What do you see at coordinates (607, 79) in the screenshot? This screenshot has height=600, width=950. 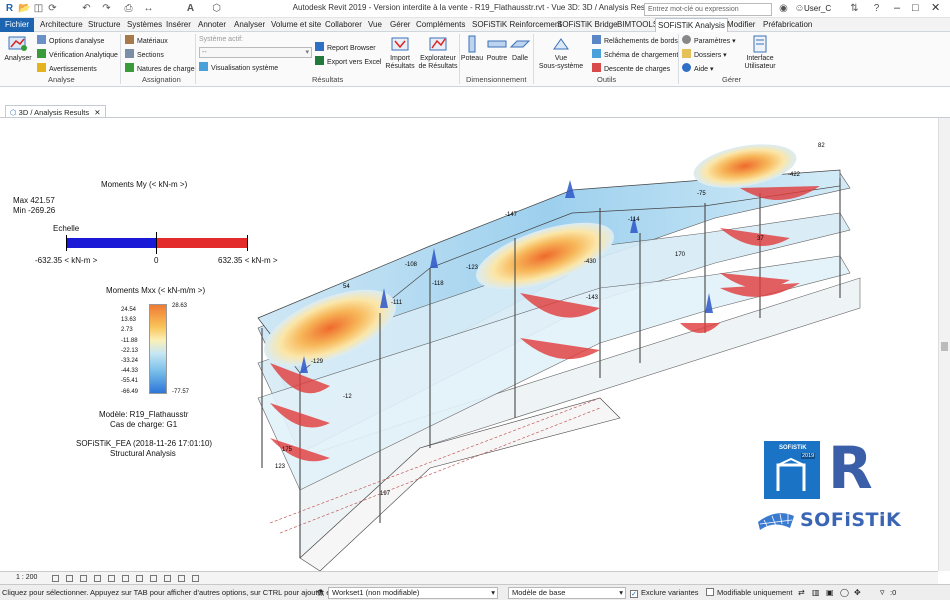 I see `panel-label-outils: Outils` at bounding box center [607, 79].